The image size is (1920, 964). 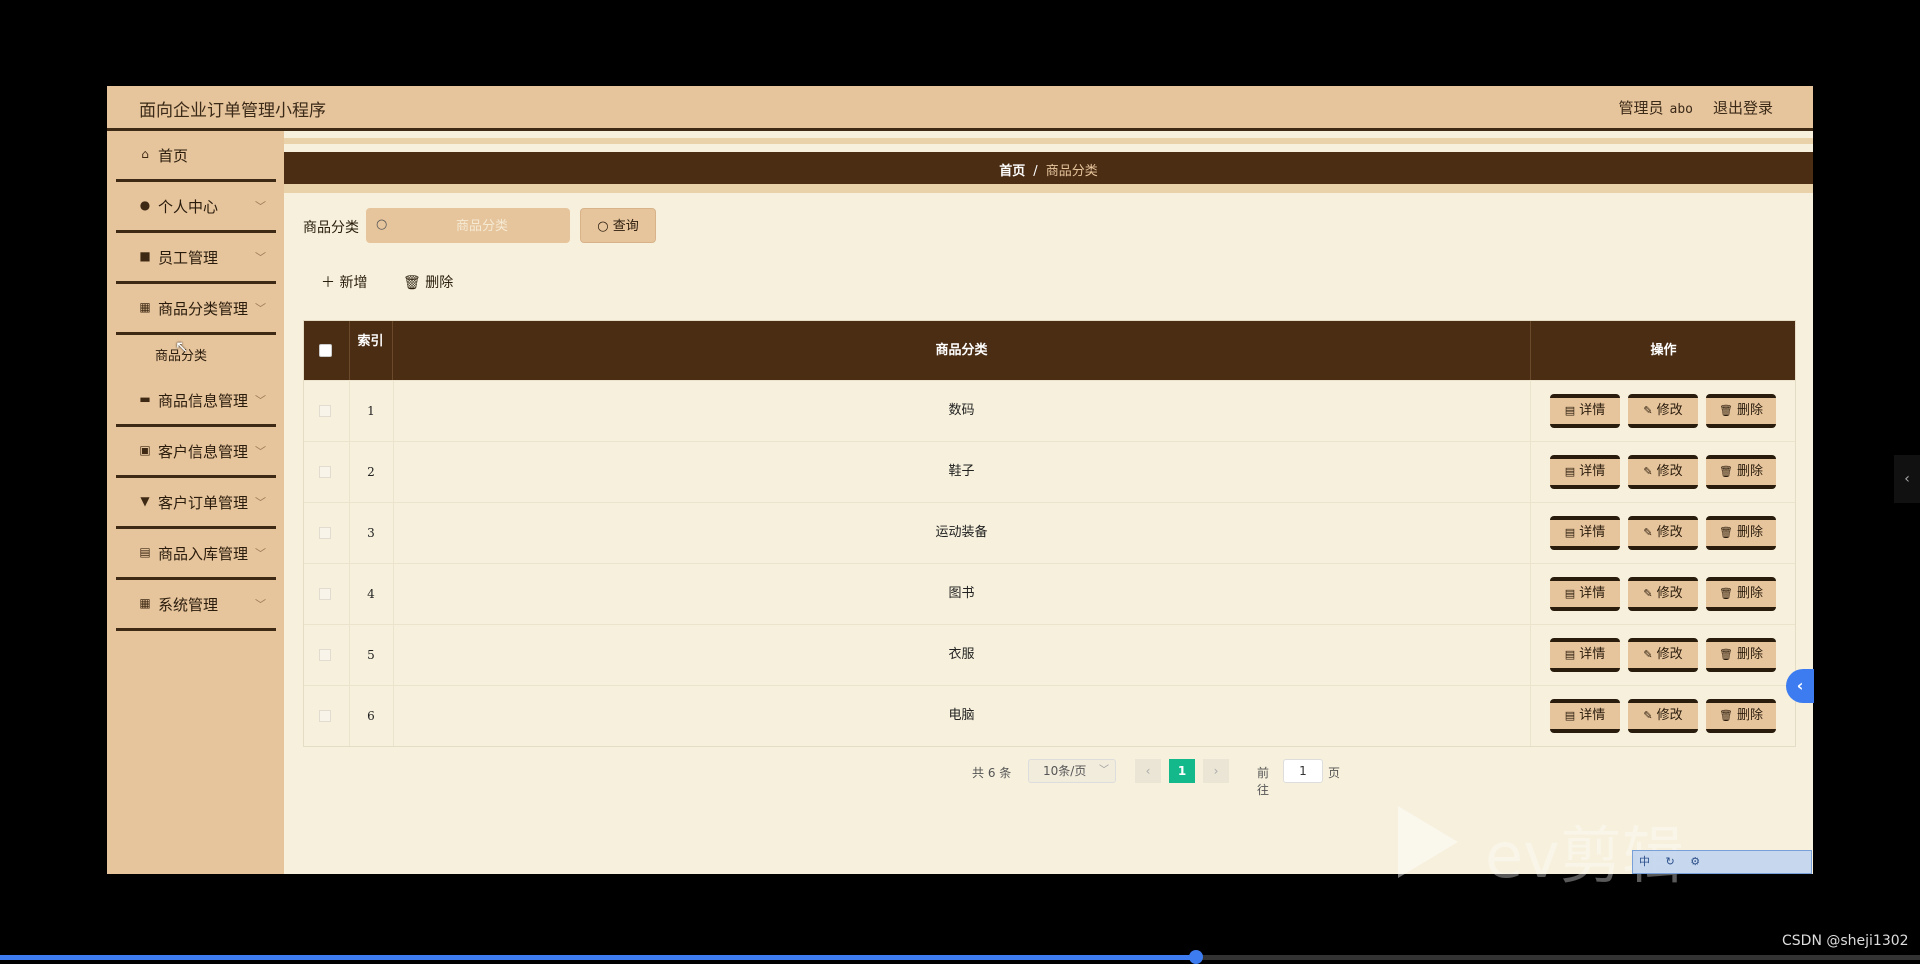 What do you see at coordinates (598, 957) in the screenshot?
I see `video-progress-fill` at bounding box center [598, 957].